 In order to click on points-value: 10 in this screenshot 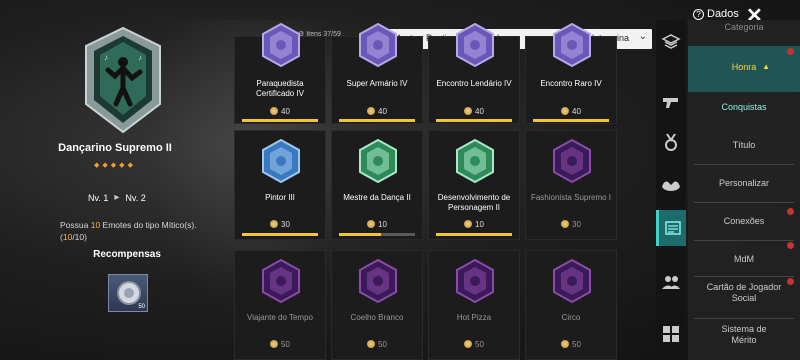, I will do `click(479, 224)`.